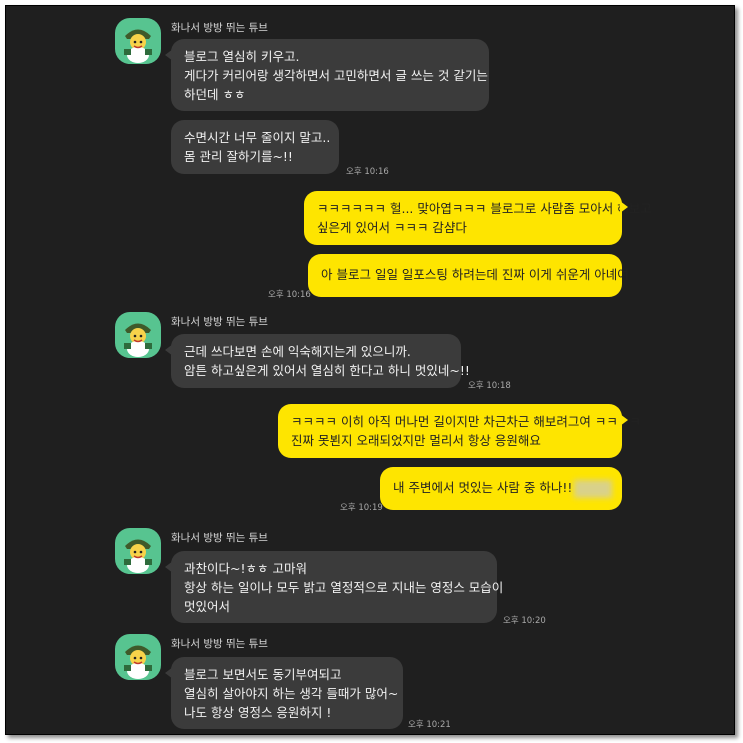 This screenshot has height=743, width=743. Describe the element at coordinates (327, 370) in the screenshot. I see `message-line: 암튼 하고싶은게 있어서 열심히 한다고 하니 멋있네~!!` at that location.